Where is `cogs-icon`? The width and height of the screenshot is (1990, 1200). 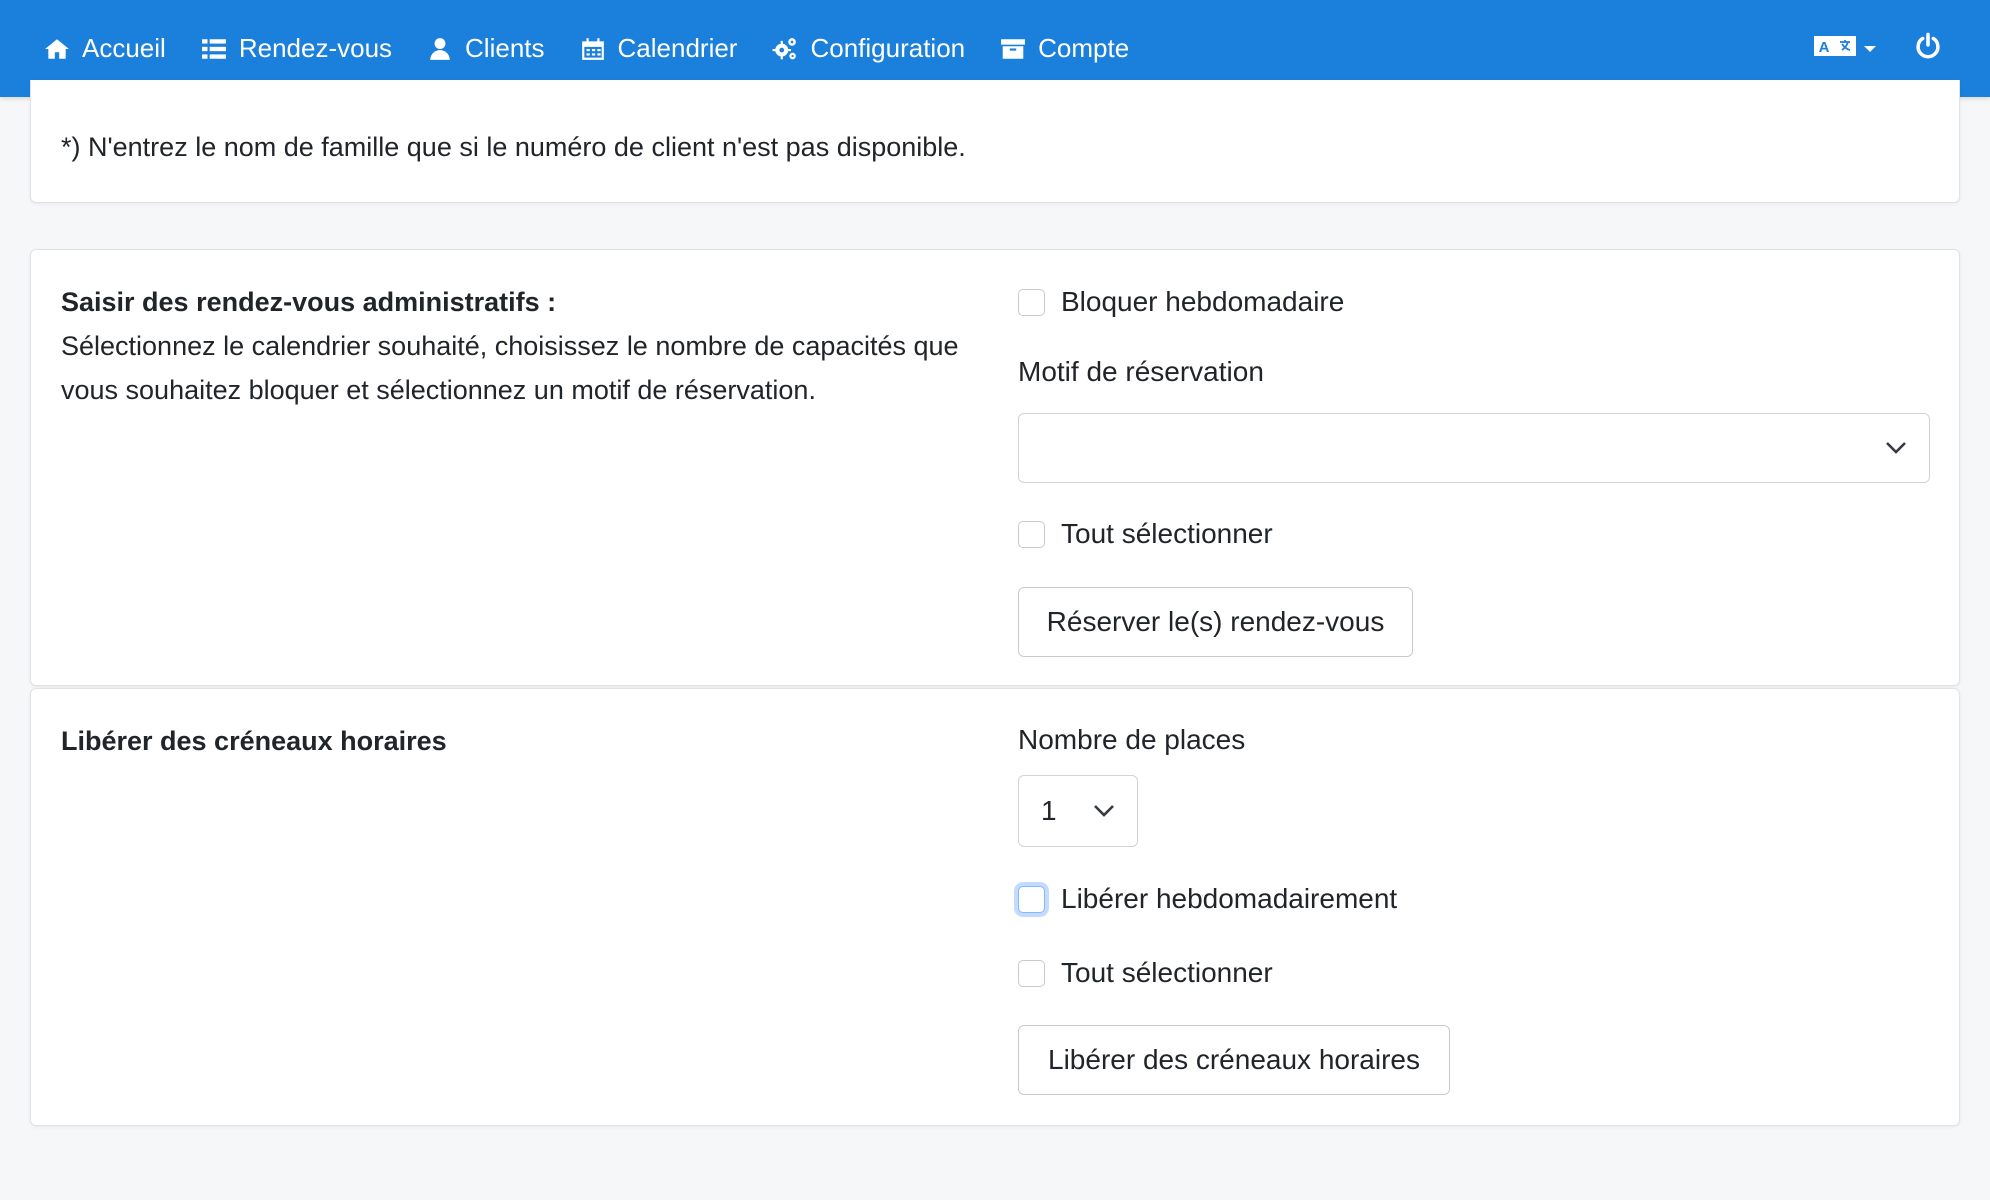
cogs-icon is located at coordinates (785, 49).